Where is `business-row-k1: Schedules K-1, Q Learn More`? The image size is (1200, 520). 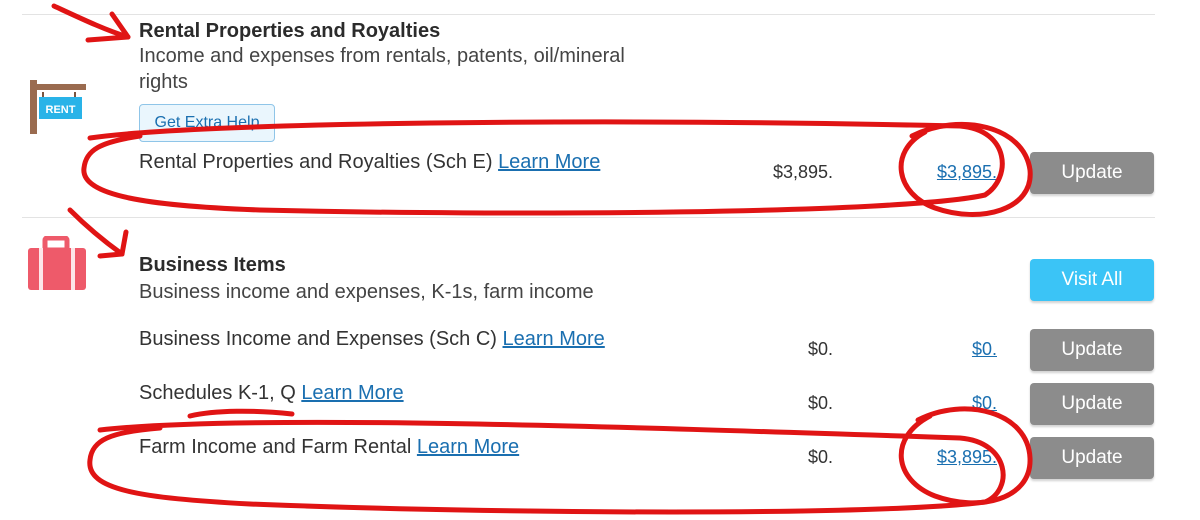
business-row-k1: Schedules K-1, Q Learn More is located at coordinates (271, 393).